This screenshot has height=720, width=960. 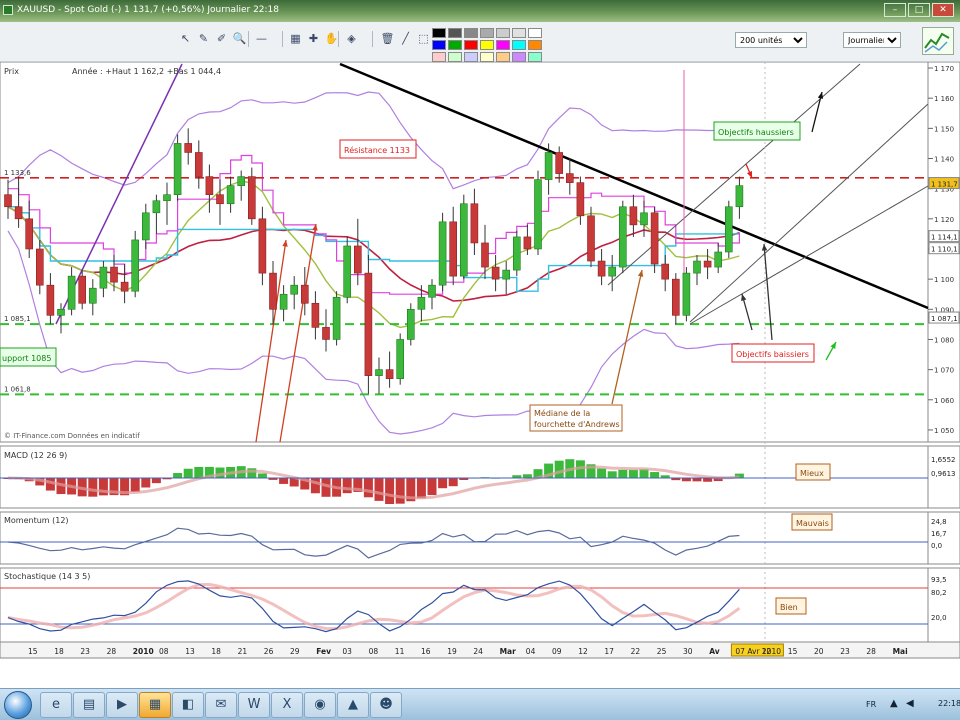 I want to click on stoch-annotation: Bien, so click(x=791, y=606).